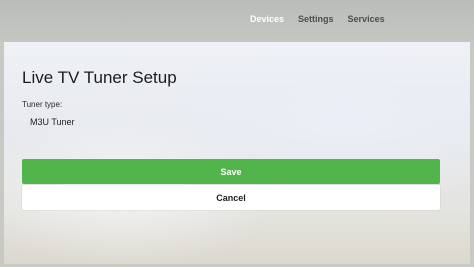 The image size is (474, 267). I want to click on tuner-type-select: M3U Tuner, so click(52, 122).